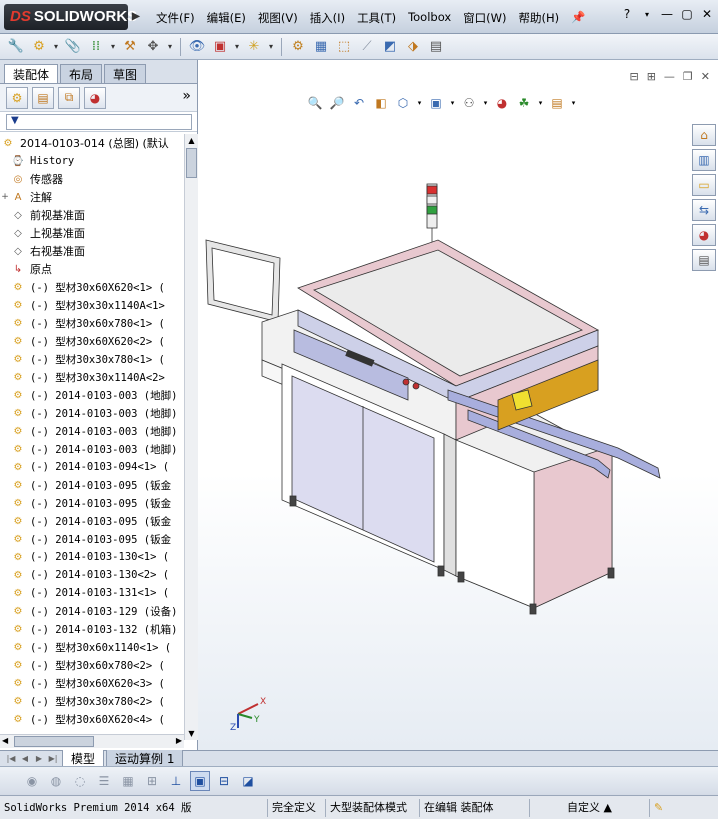  Describe the element at coordinates (92, 179) in the screenshot. I see `tree-item: ◎ 传感器` at that location.